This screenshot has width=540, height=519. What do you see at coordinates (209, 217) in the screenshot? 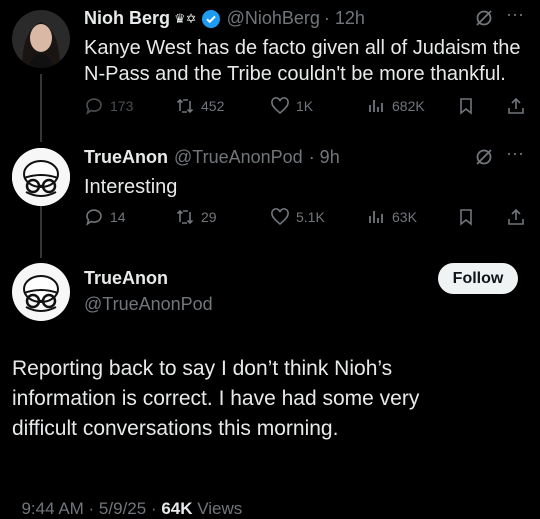
I see `repost-count: 29` at bounding box center [209, 217].